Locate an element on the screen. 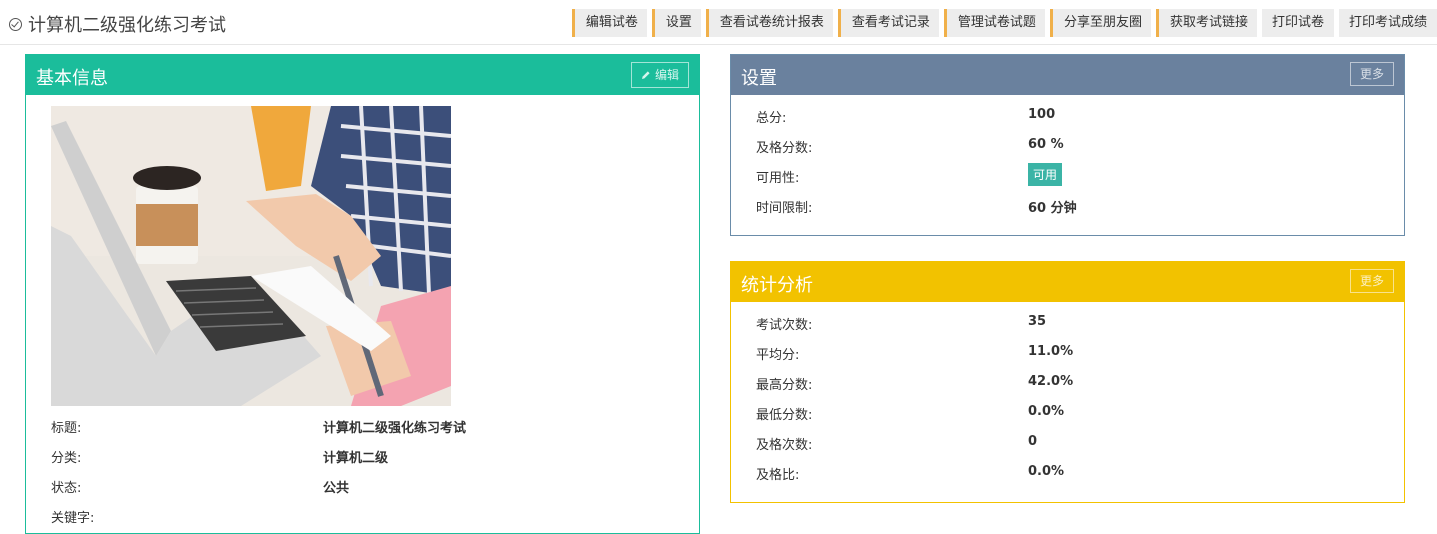 Image resolution: width=1437 pixels, height=534 pixels. edit-button: 编辑 is located at coordinates (659, 75).